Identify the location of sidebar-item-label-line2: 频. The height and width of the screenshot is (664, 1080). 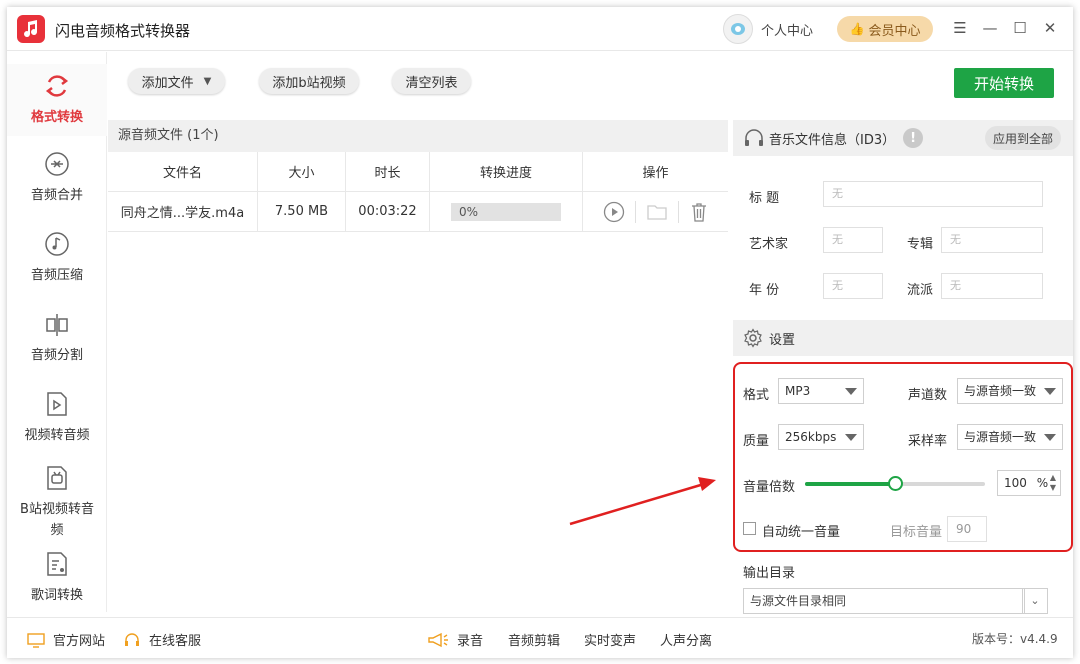
(57, 530).